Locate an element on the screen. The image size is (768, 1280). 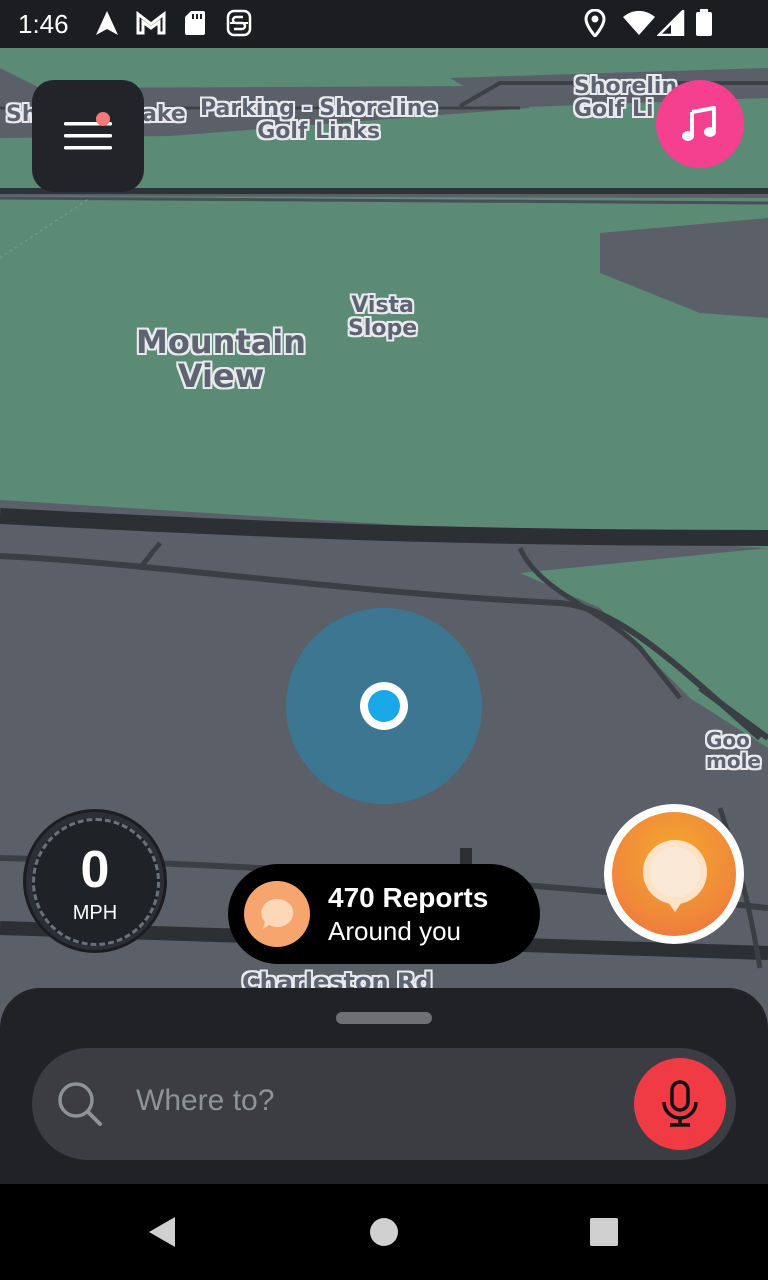
battery-icon is located at coordinates (704, 23).